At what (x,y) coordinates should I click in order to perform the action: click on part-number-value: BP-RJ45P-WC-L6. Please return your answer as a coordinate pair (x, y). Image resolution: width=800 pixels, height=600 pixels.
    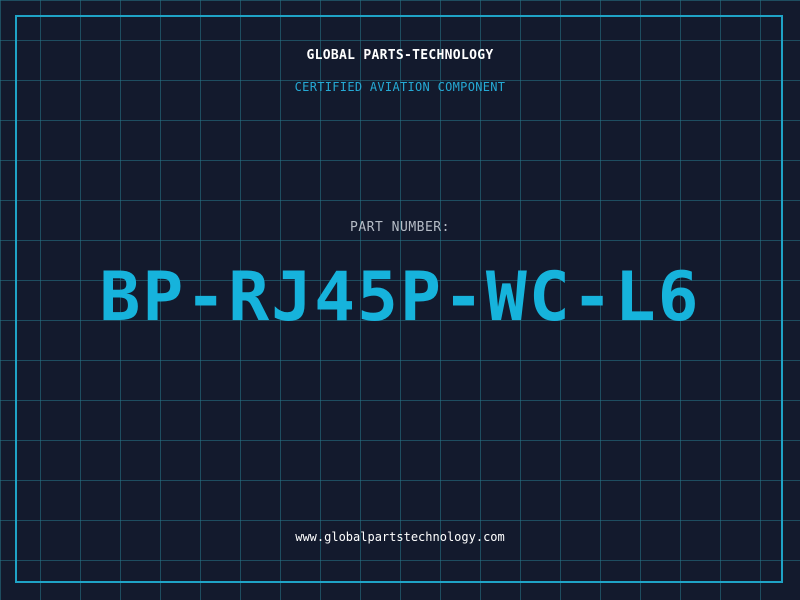
    Looking at the image, I should click on (400, 298).